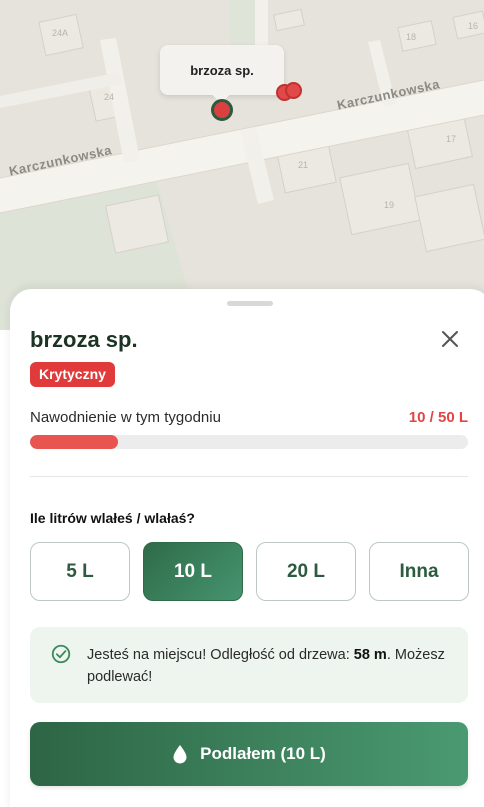  What do you see at coordinates (450, 339) in the screenshot?
I see `close-icon` at bounding box center [450, 339].